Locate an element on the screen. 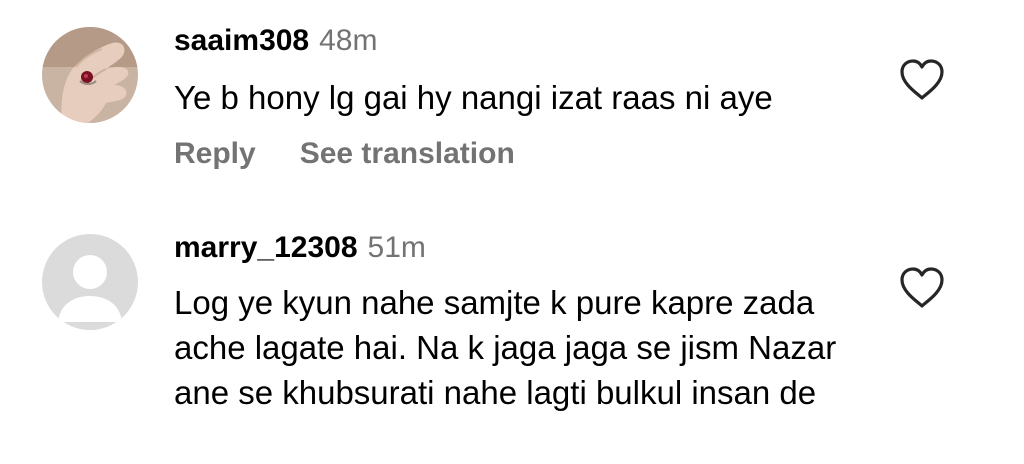 The height and width of the screenshot is (464, 1024). default-profile-avatar is located at coordinates (90, 282).